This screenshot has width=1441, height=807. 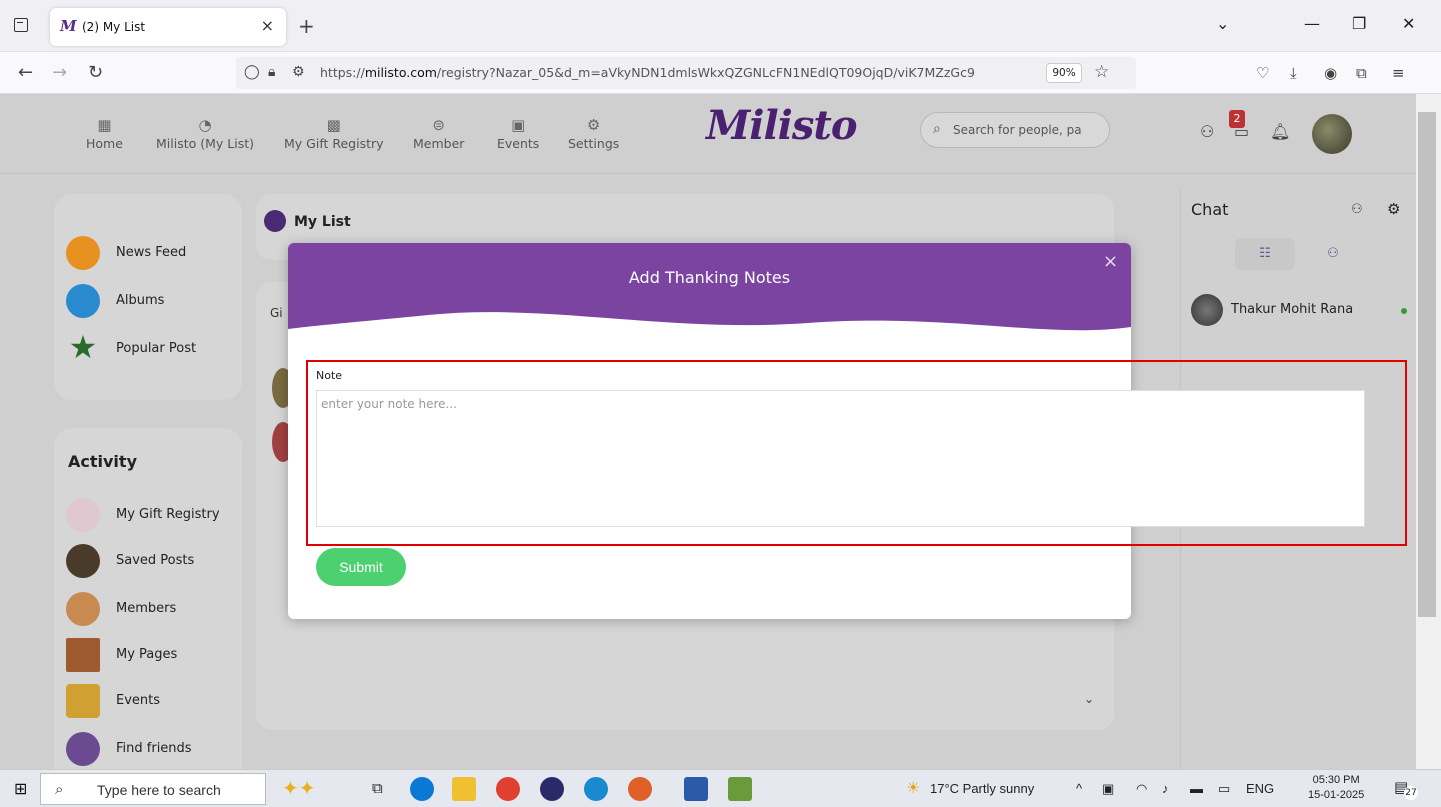 What do you see at coordinates (913, 787) in the screenshot?
I see `weather-icon: ☀` at bounding box center [913, 787].